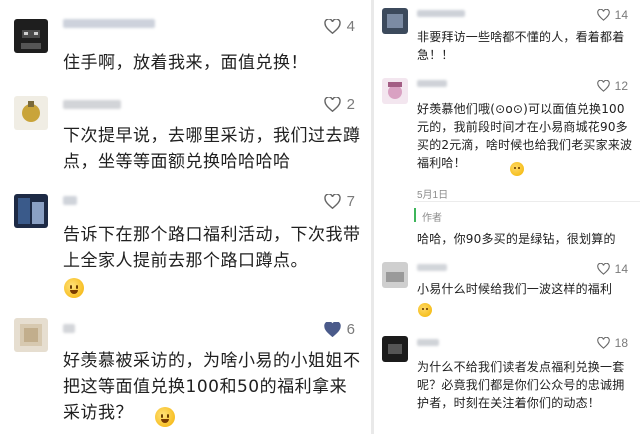 The image size is (640, 434). What do you see at coordinates (350, 201) in the screenshot?
I see `like-count: 7` at bounding box center [350, 201].